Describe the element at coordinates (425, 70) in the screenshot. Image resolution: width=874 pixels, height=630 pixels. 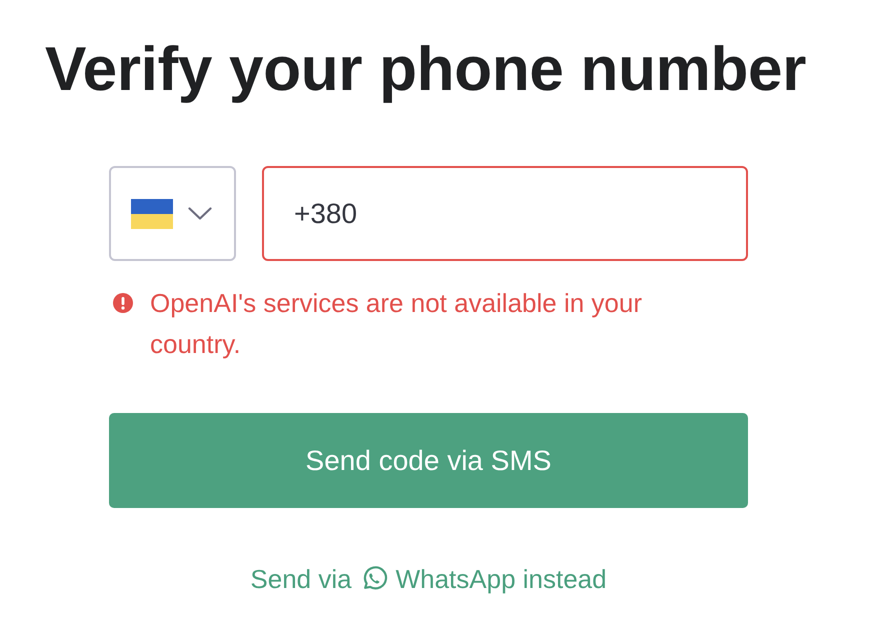
I see `page-heading: Verify your phone number` at that location.